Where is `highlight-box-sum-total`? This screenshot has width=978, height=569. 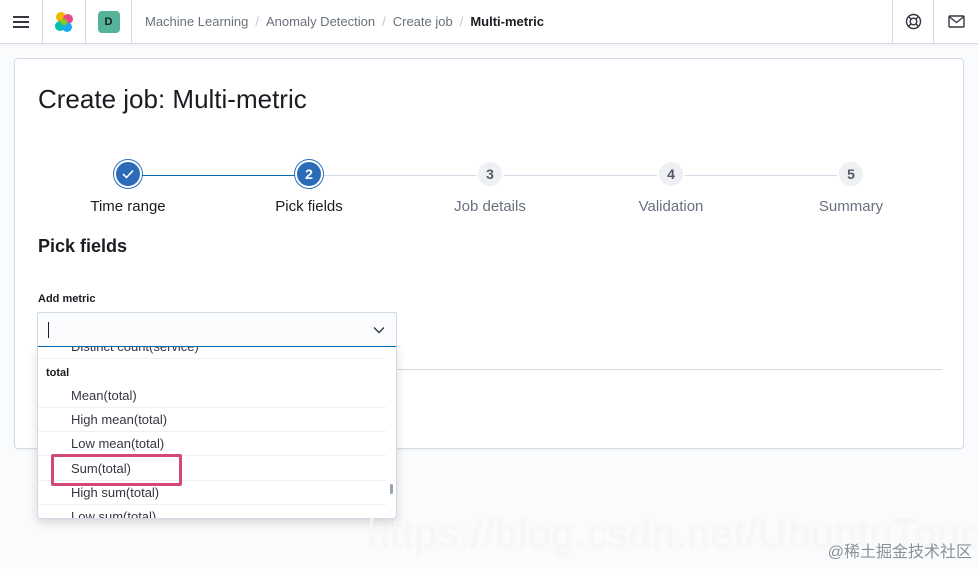
highlight-box-sum-total is located at coordinates (116, 470).